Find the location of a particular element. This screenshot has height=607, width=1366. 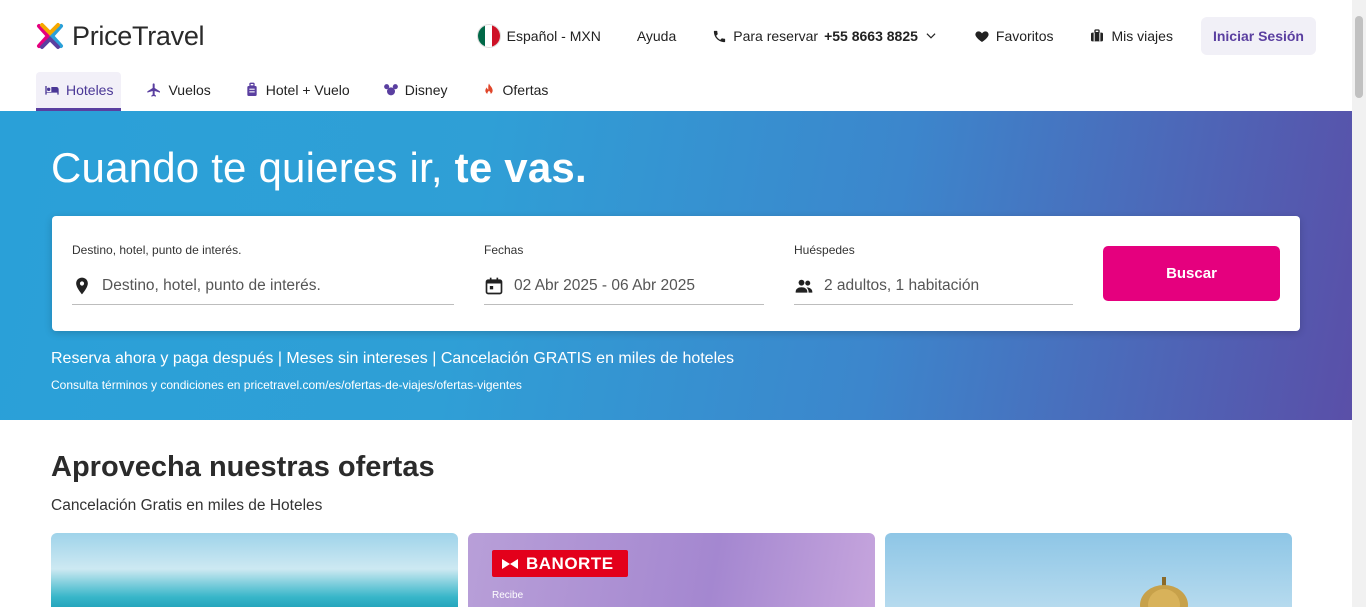

language-currency-selector: Español - MXN is located at coordinates (539, 36).